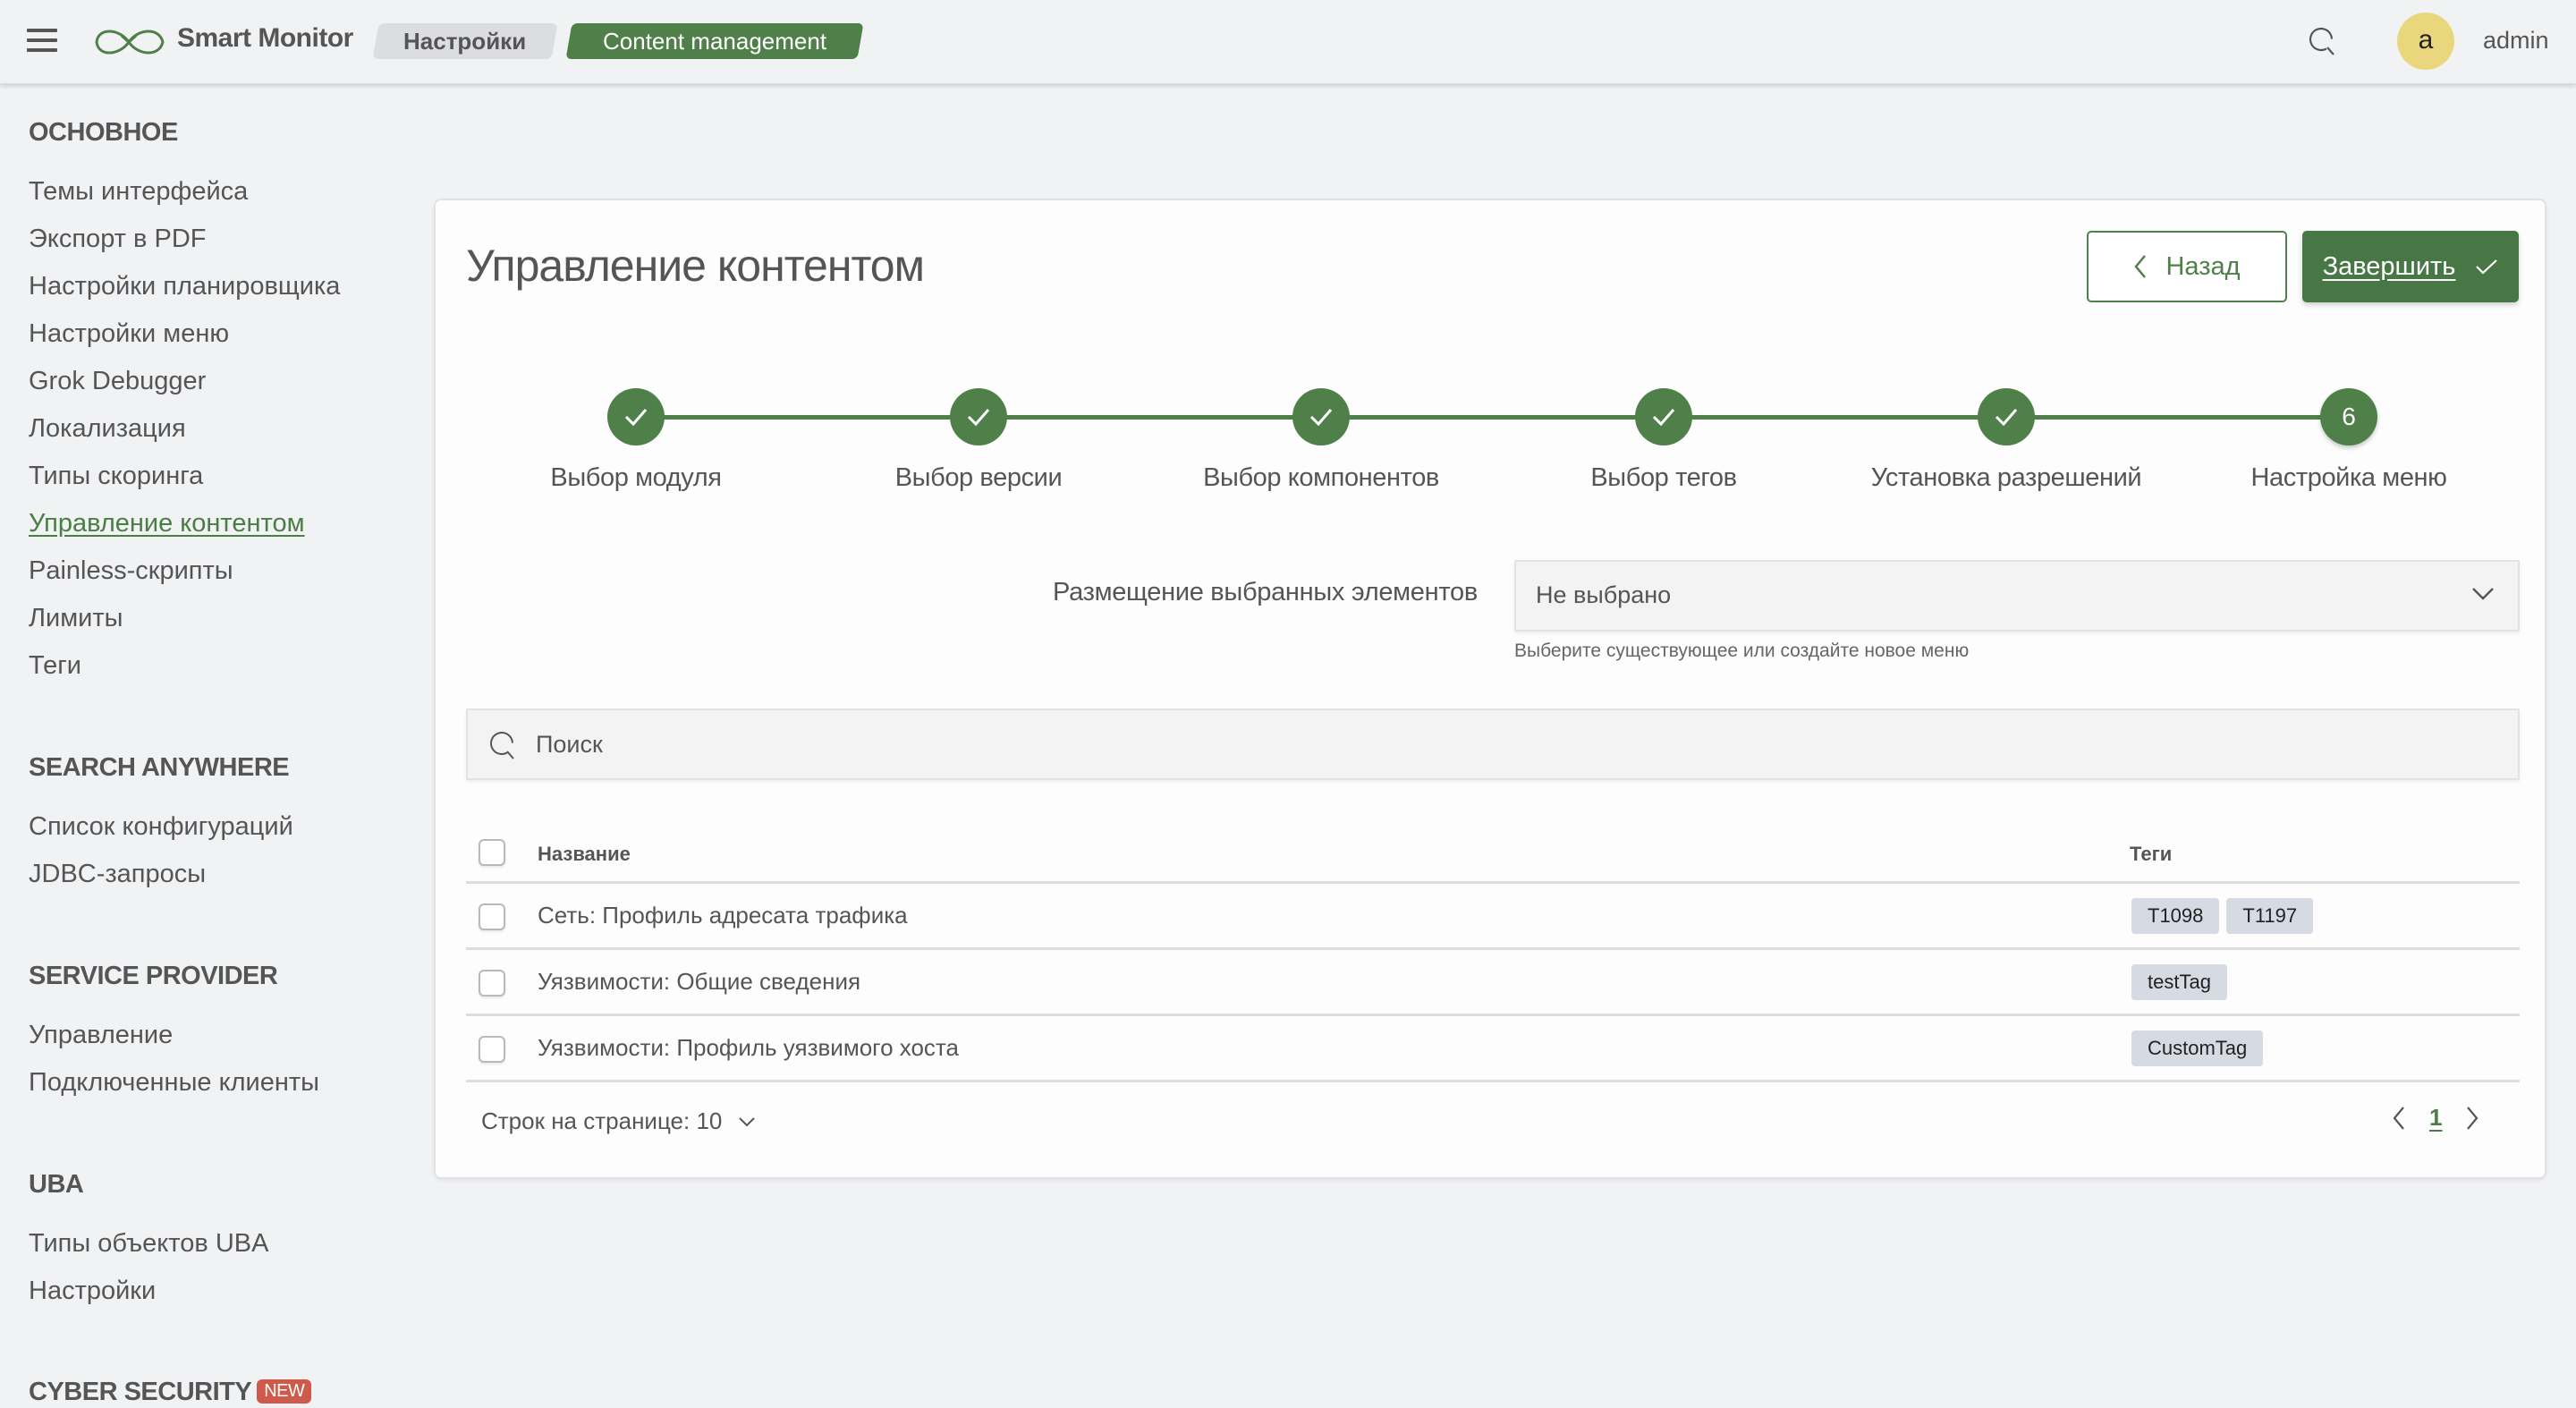 The width and height of the screenshot is (2576, 1408). Describe the element at coordinates (2425, 41) in the screenshot. I see `user-avatar: a` at that location.